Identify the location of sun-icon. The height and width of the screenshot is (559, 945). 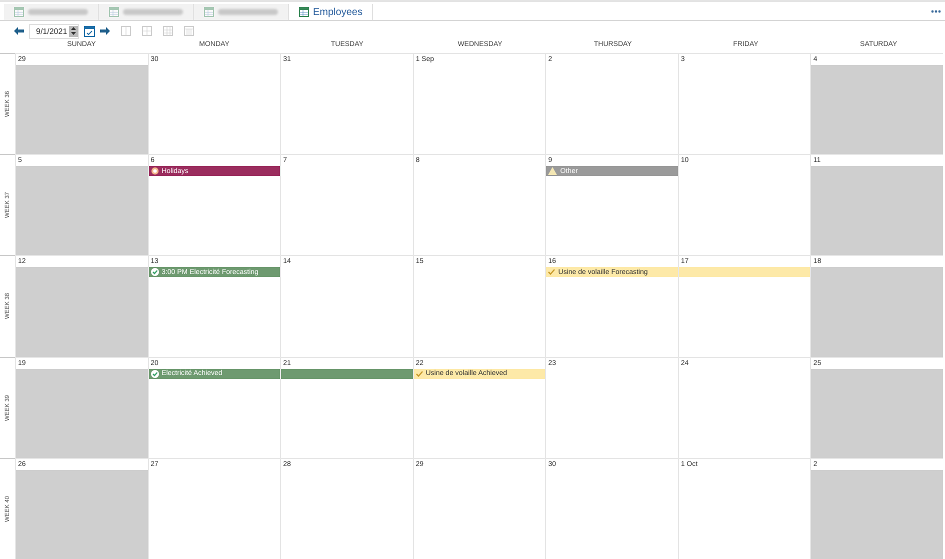
(154, 171).